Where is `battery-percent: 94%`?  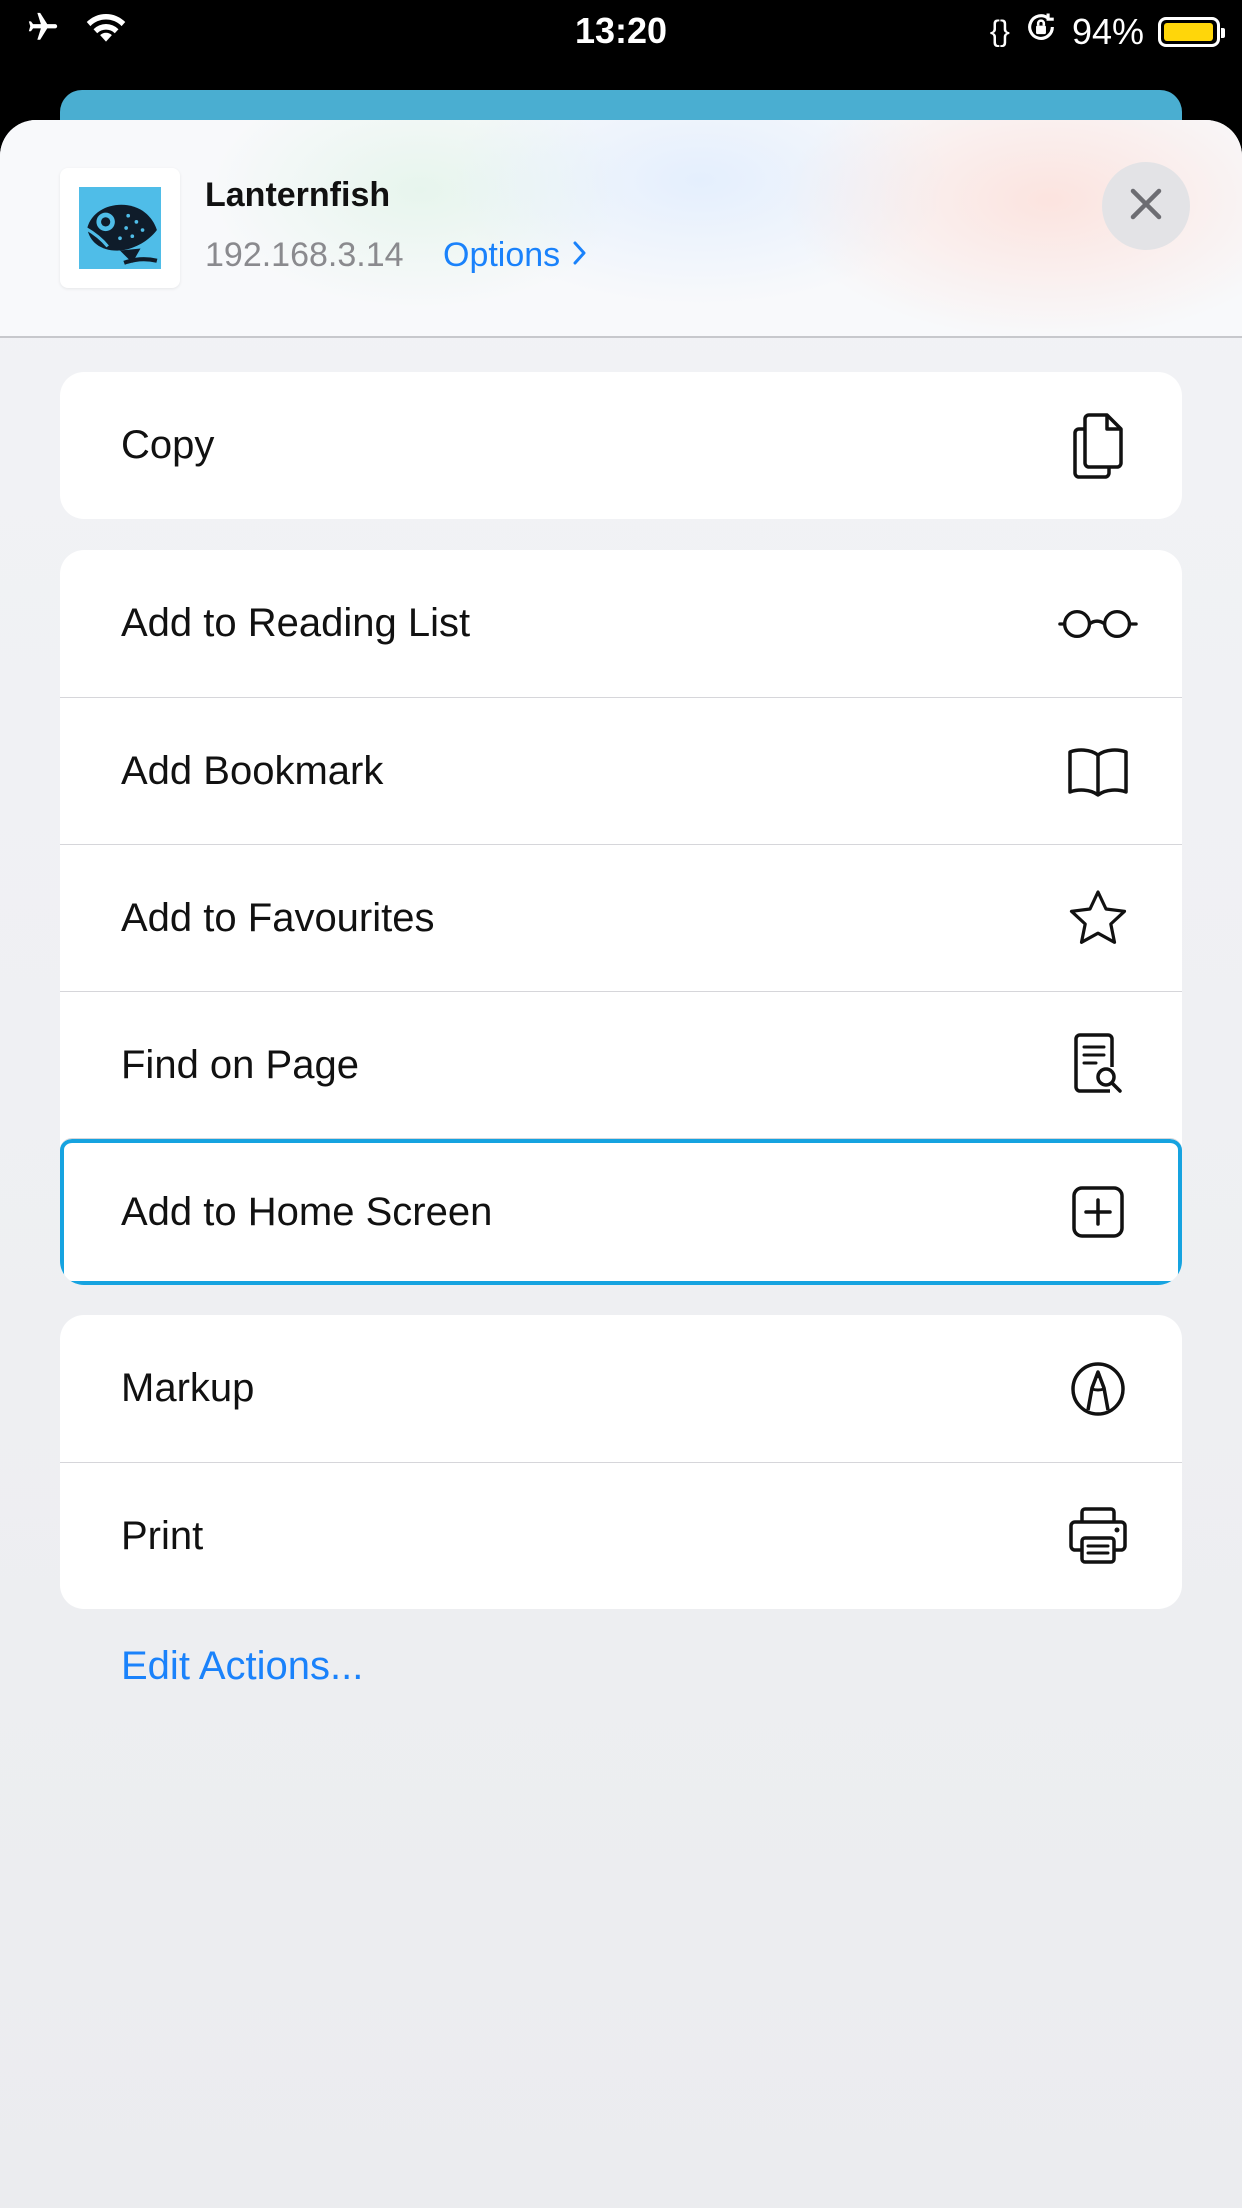 battery-percent: 94% is located at coordinates (1107, 31).